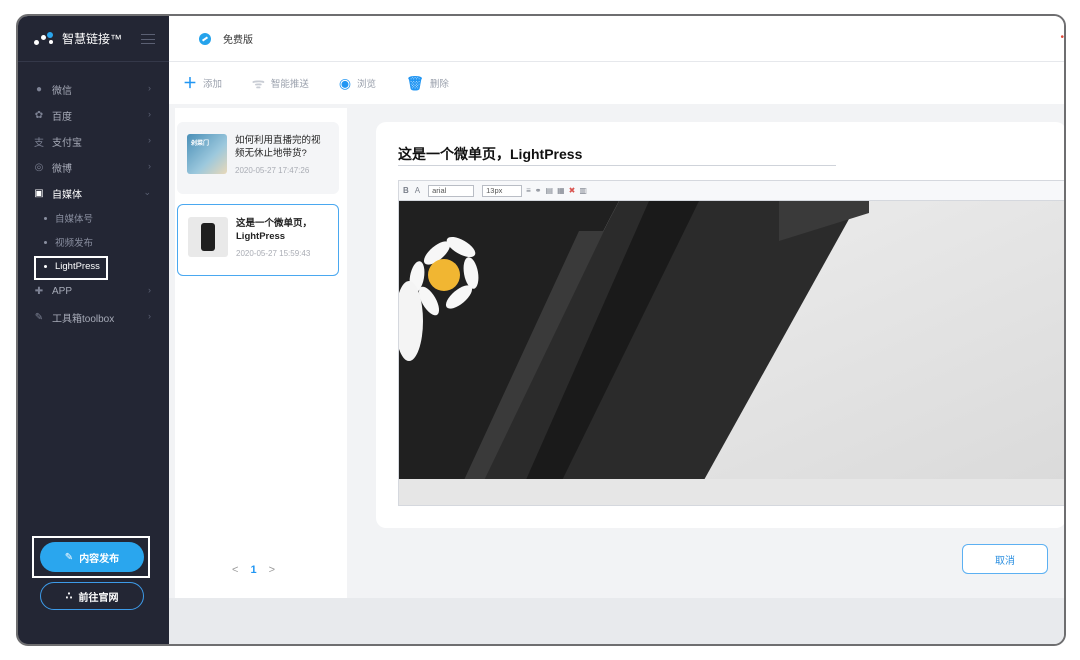  Describe the element at coordinates (272, 570) in the screenshot. I see `next-page-button: >` at that location.